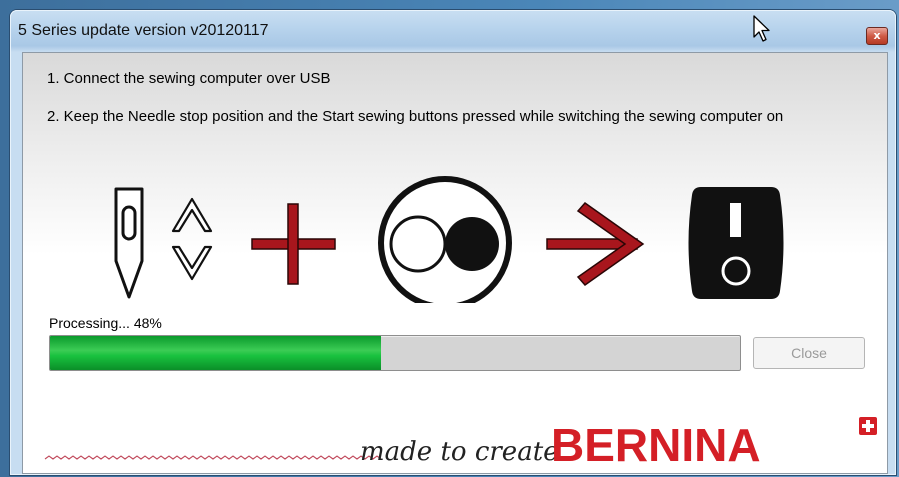 Image resolution: width=899 pixels, height=477 pixels. What do you see at coordinates (761, 28) in the screenshot?
I see `mouse-cursor-icon` at bounding box center [761, 28].